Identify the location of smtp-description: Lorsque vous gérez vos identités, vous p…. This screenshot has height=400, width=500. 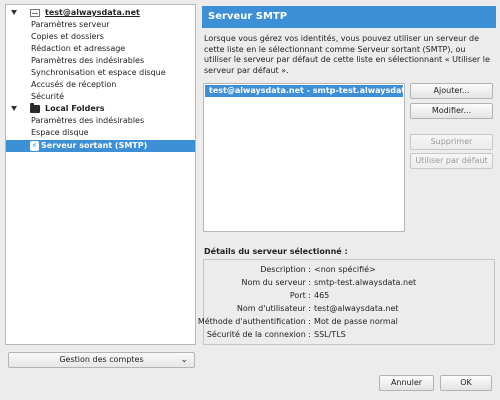
(347, 54).